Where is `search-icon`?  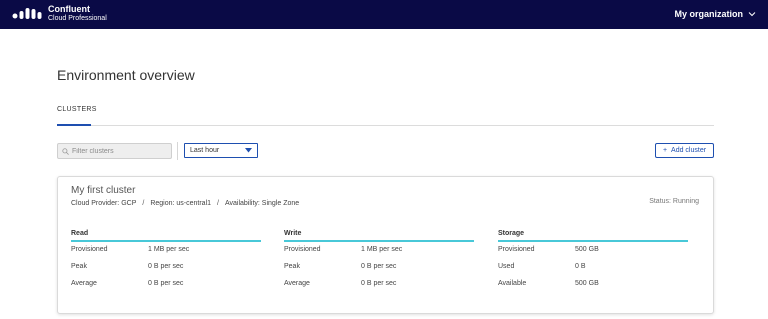 search-icon is located at coordinates (65, 151).